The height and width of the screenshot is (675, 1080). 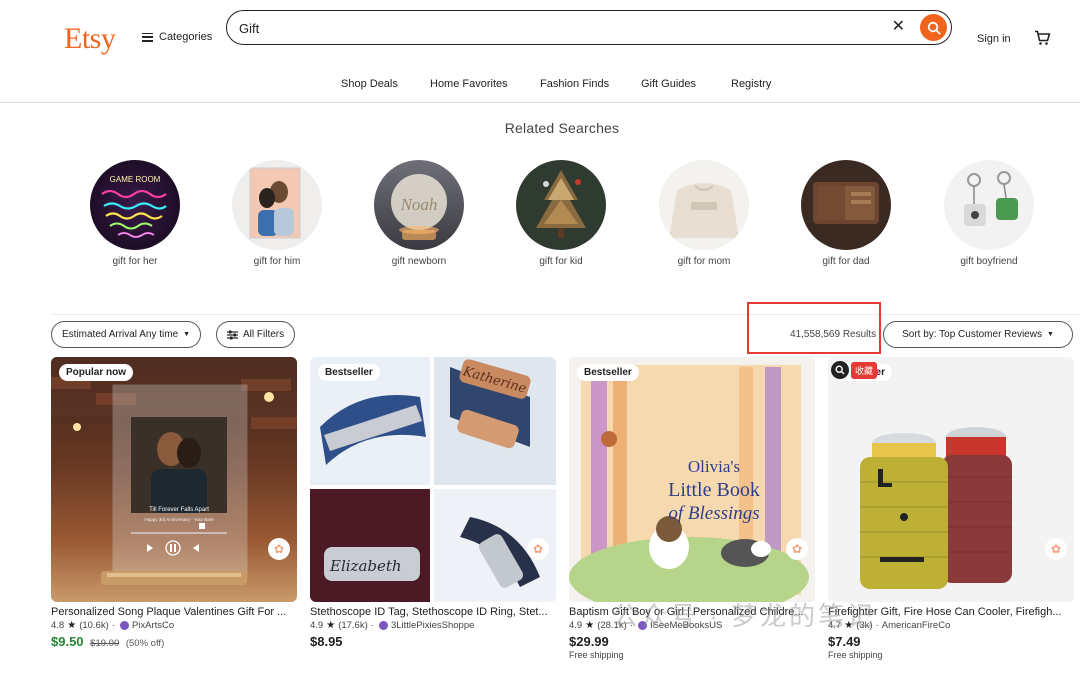 I want to click on collect-overlay-button: 收藏, so click(x=854, y=370).